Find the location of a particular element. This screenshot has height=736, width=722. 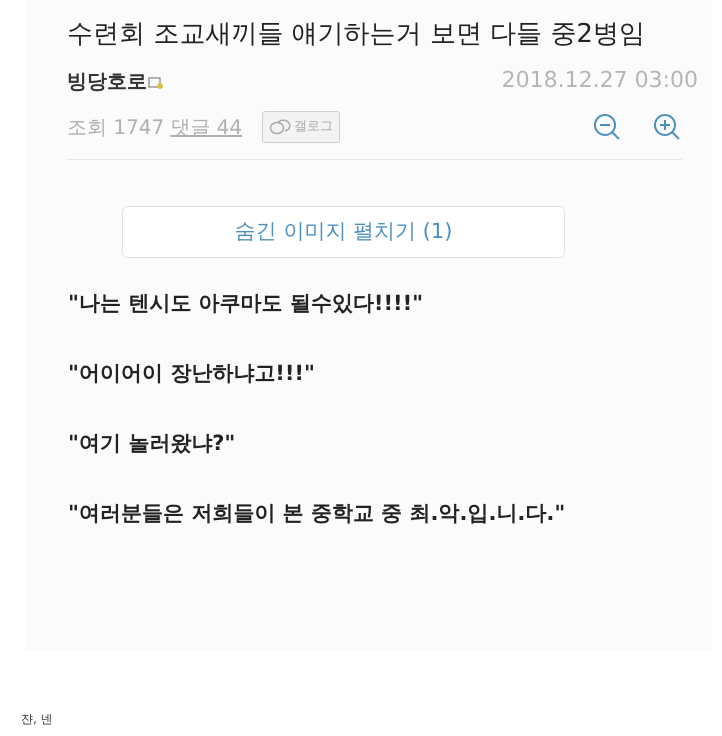

speech-bubbles-icon is located at coordinates (280, 127).